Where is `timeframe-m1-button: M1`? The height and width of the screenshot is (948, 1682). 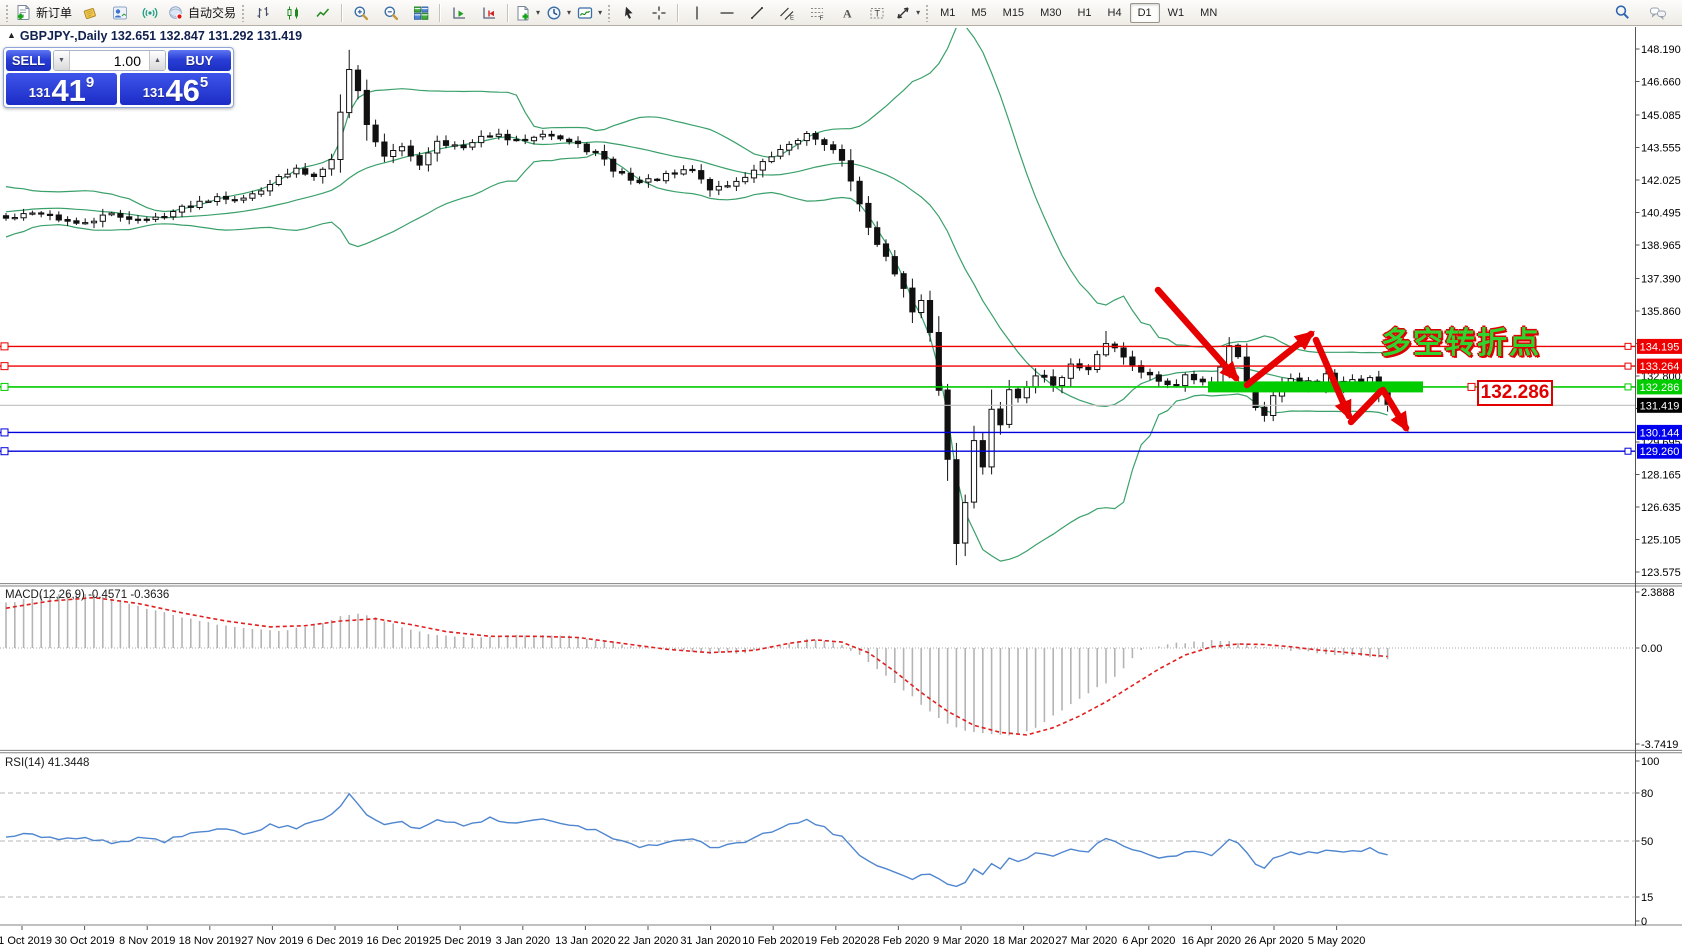 timeframe-m1-button: M1 is located at coordinates (947, 13).